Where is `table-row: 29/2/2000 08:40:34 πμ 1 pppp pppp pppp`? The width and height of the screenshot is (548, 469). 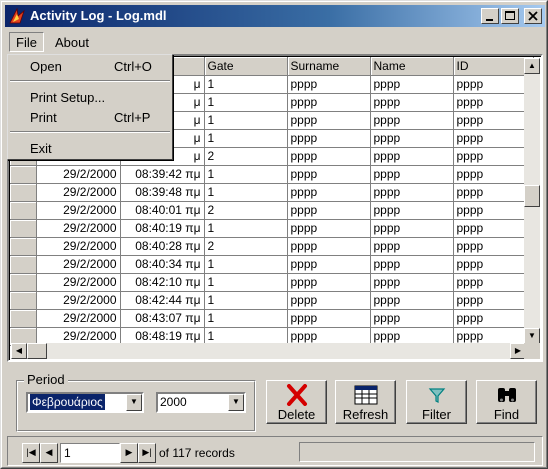 table-row: 29/2/2000 08:40:34 πμ 1 pppp pppp pppp is located at coordinates (272, 264).